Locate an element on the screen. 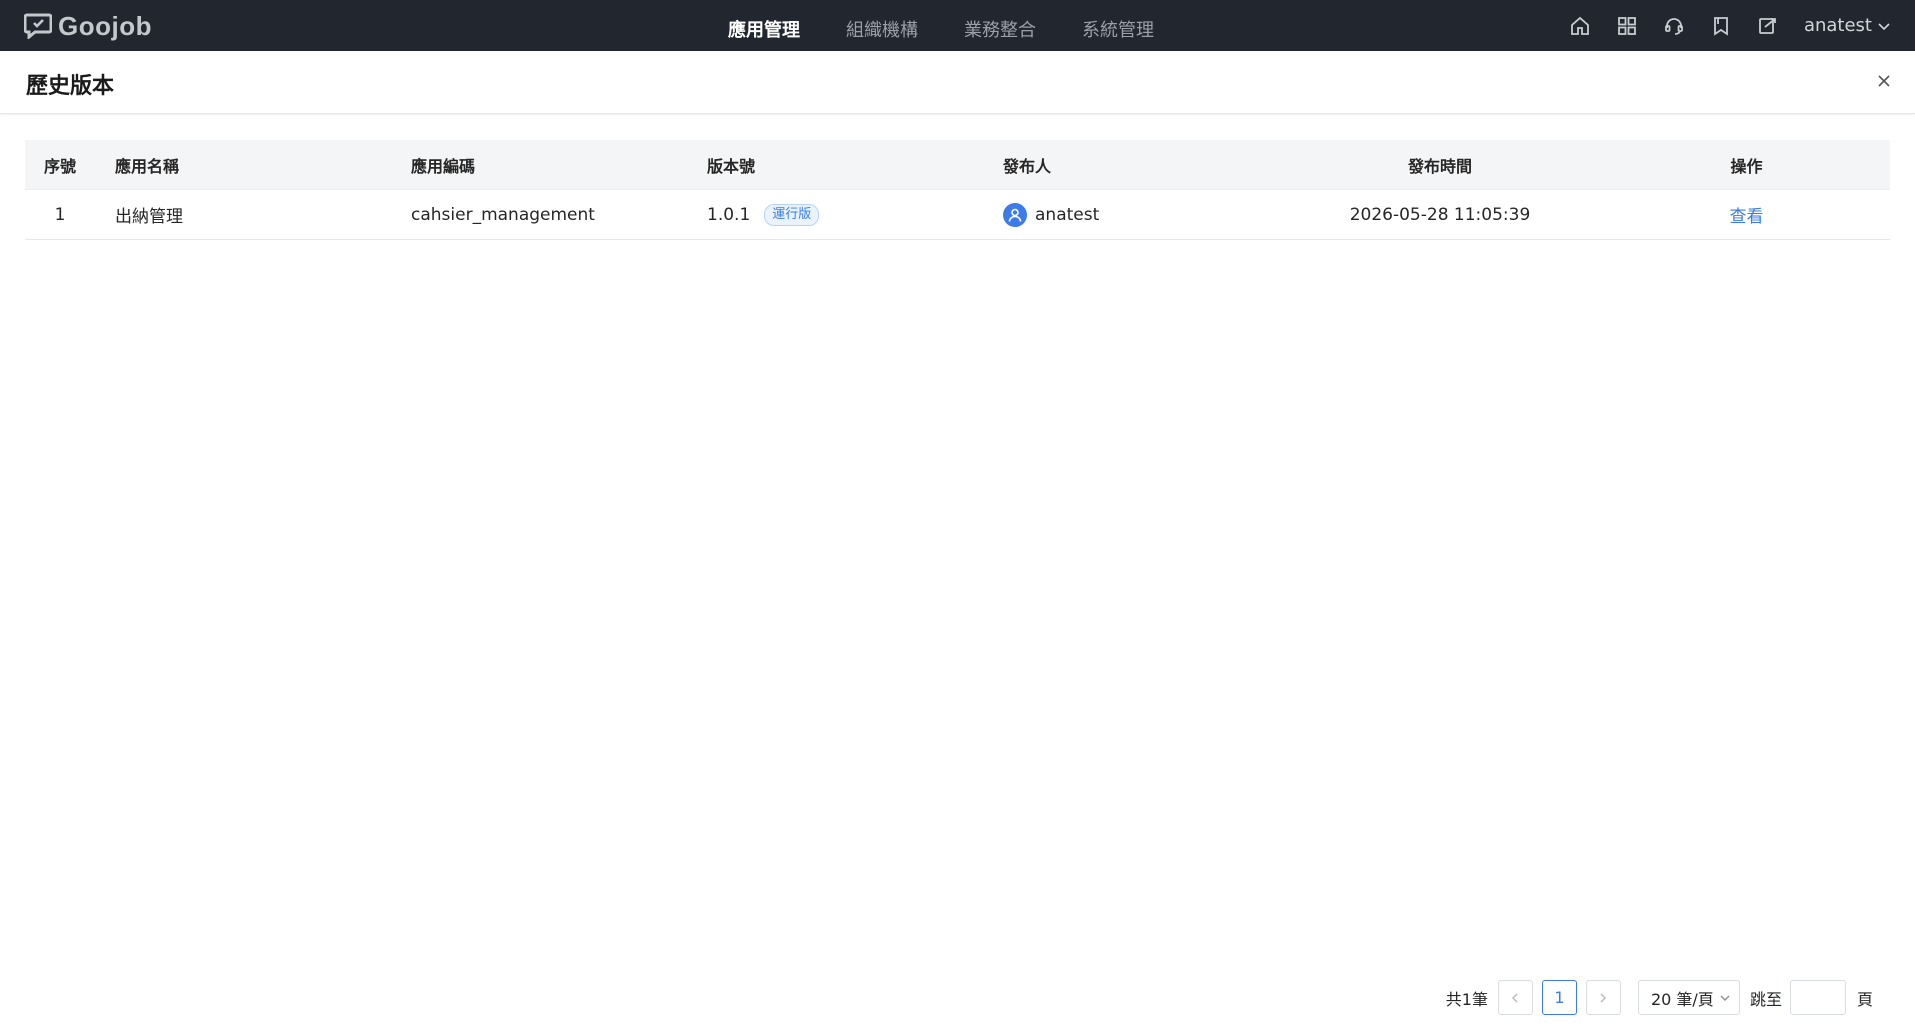 This screenshot has width=1915, height=1029. prev-page-button is located at coordinates (1515, 997).